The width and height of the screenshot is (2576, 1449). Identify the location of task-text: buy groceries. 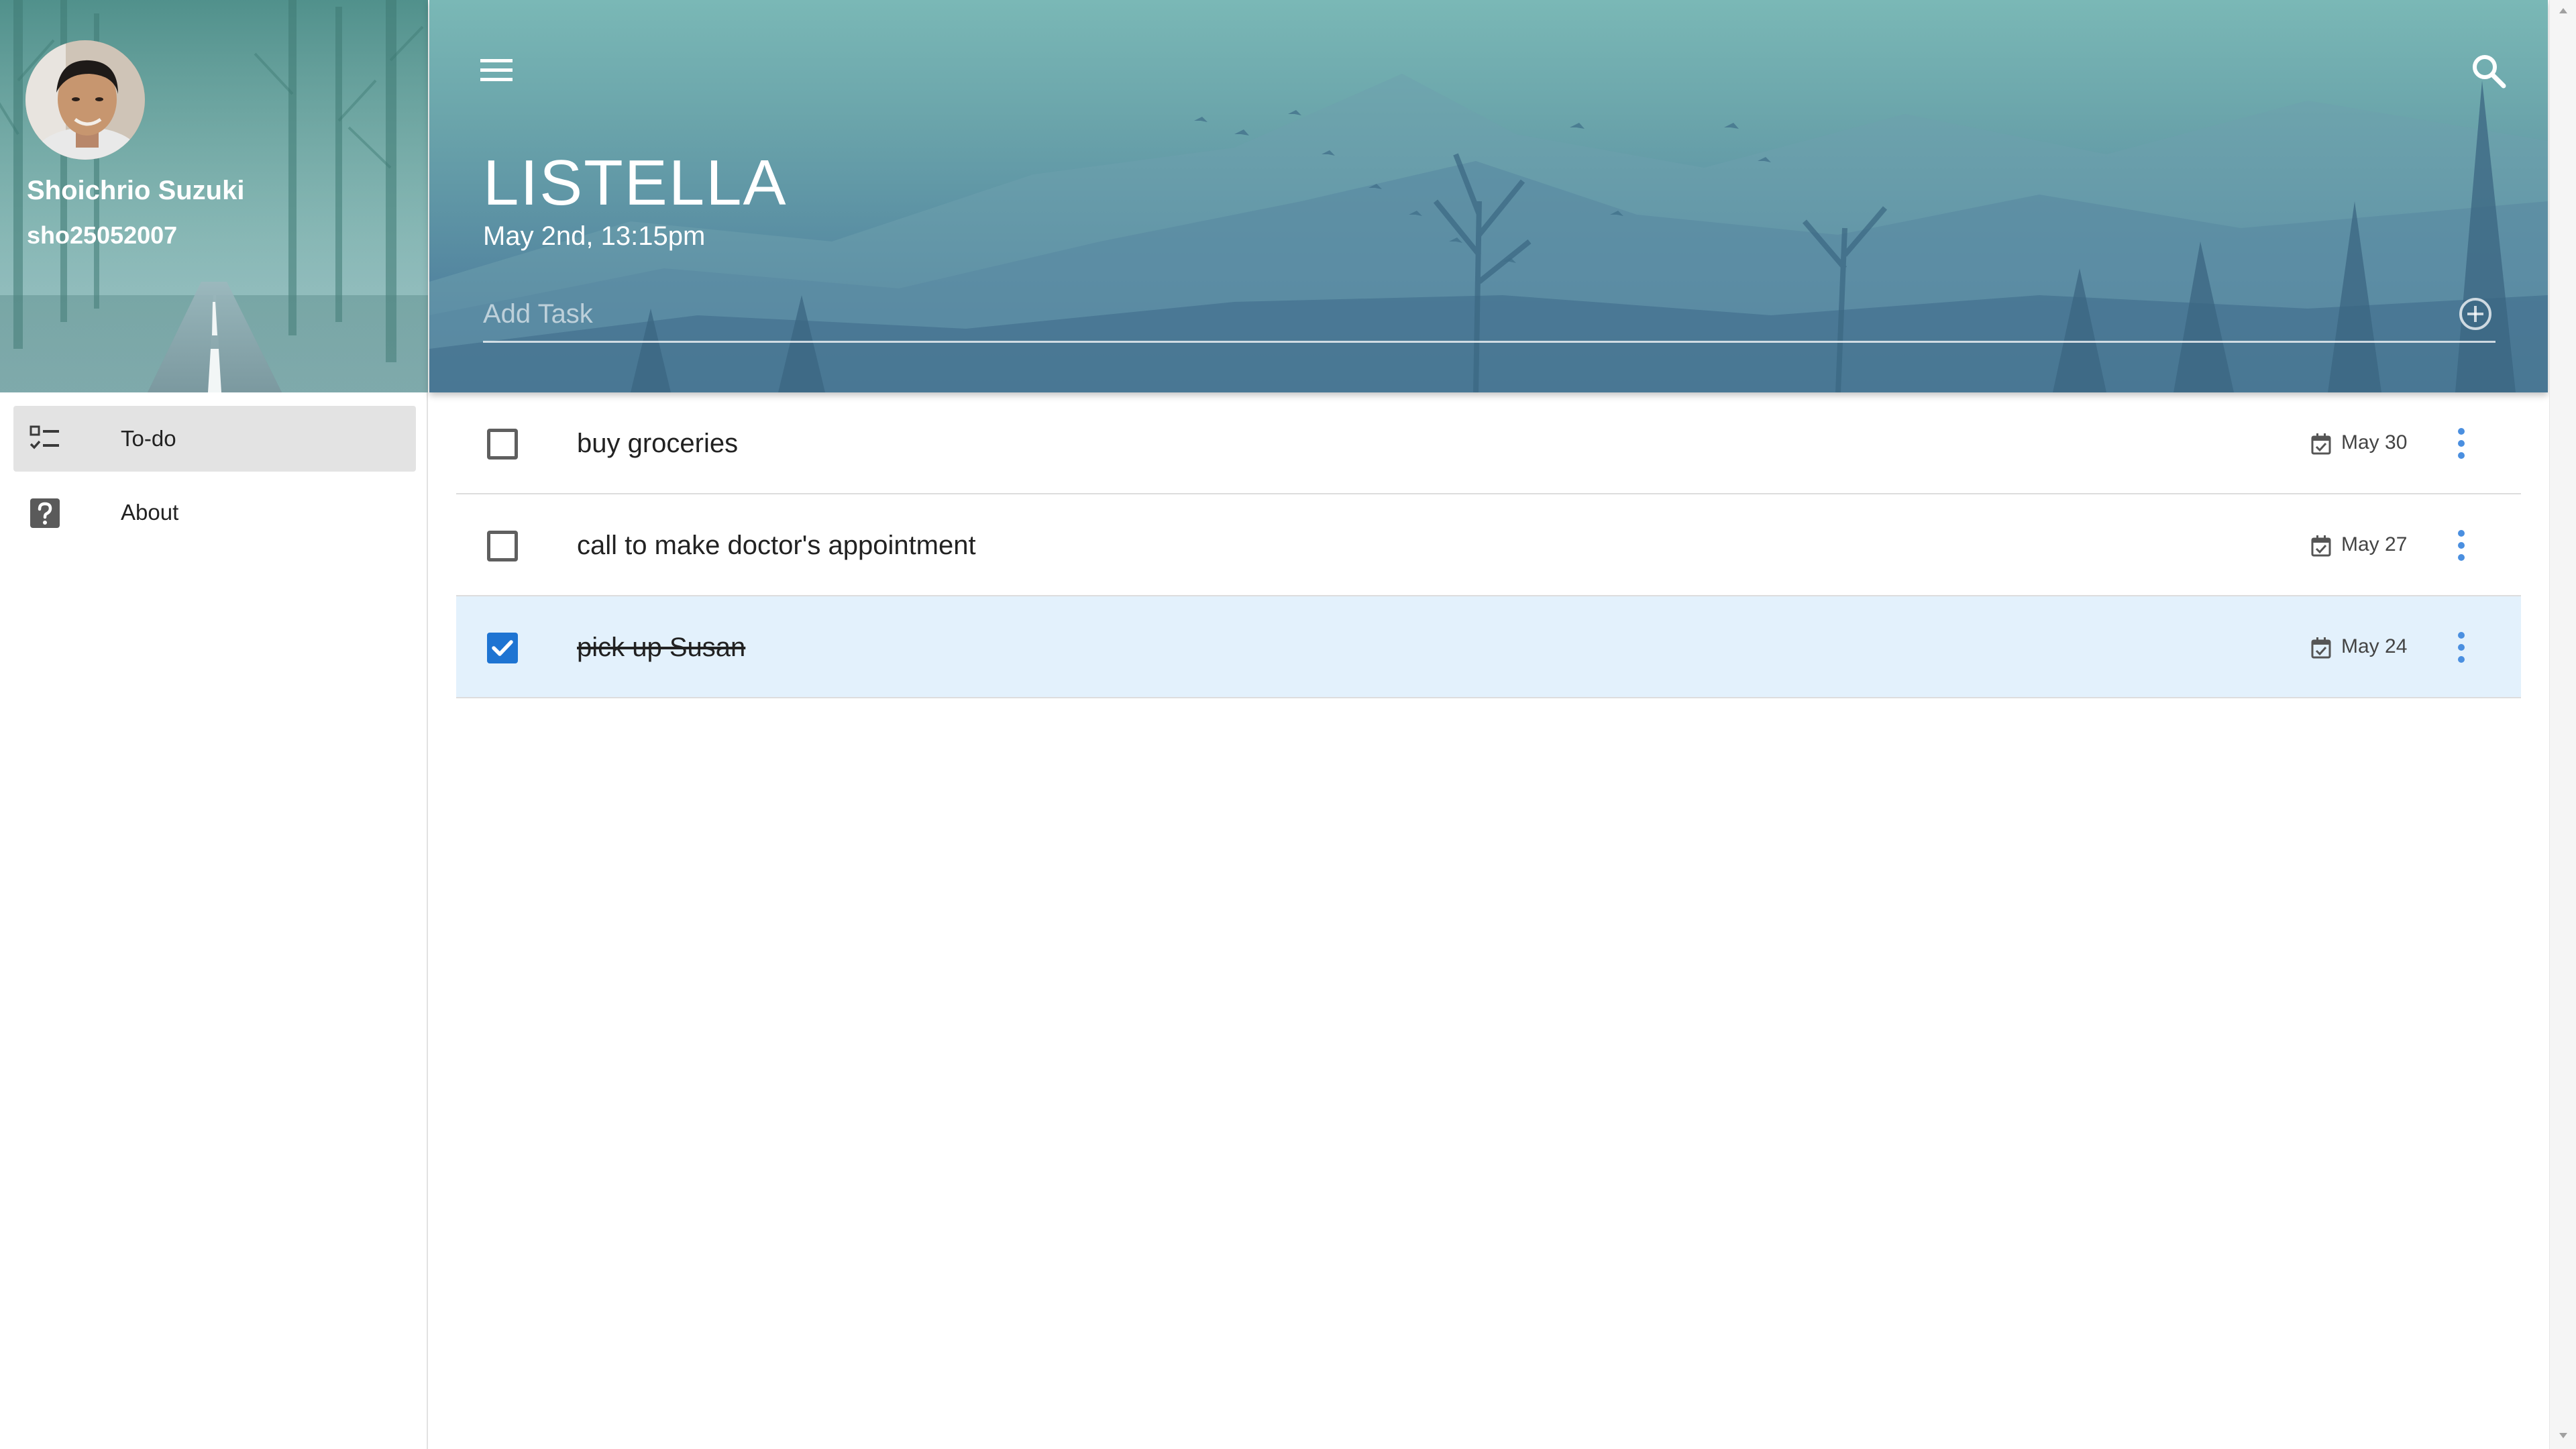
(657, 444).